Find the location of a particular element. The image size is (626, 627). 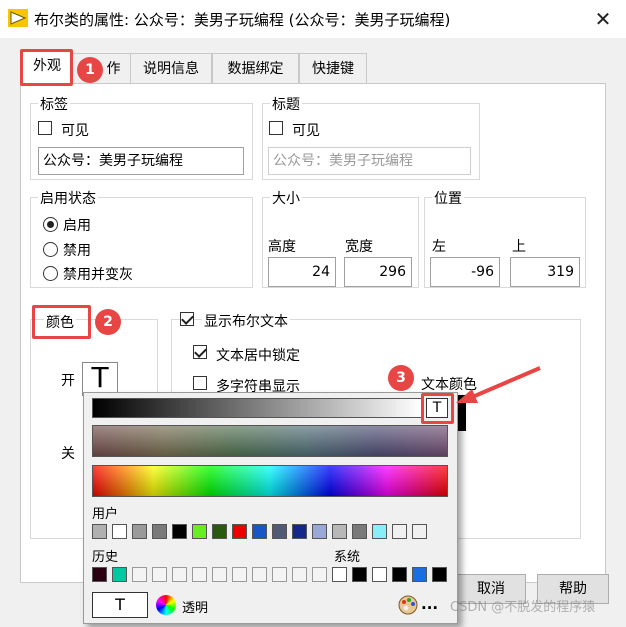

show-bool-text-checkbox is located at coordinates (187, 319).